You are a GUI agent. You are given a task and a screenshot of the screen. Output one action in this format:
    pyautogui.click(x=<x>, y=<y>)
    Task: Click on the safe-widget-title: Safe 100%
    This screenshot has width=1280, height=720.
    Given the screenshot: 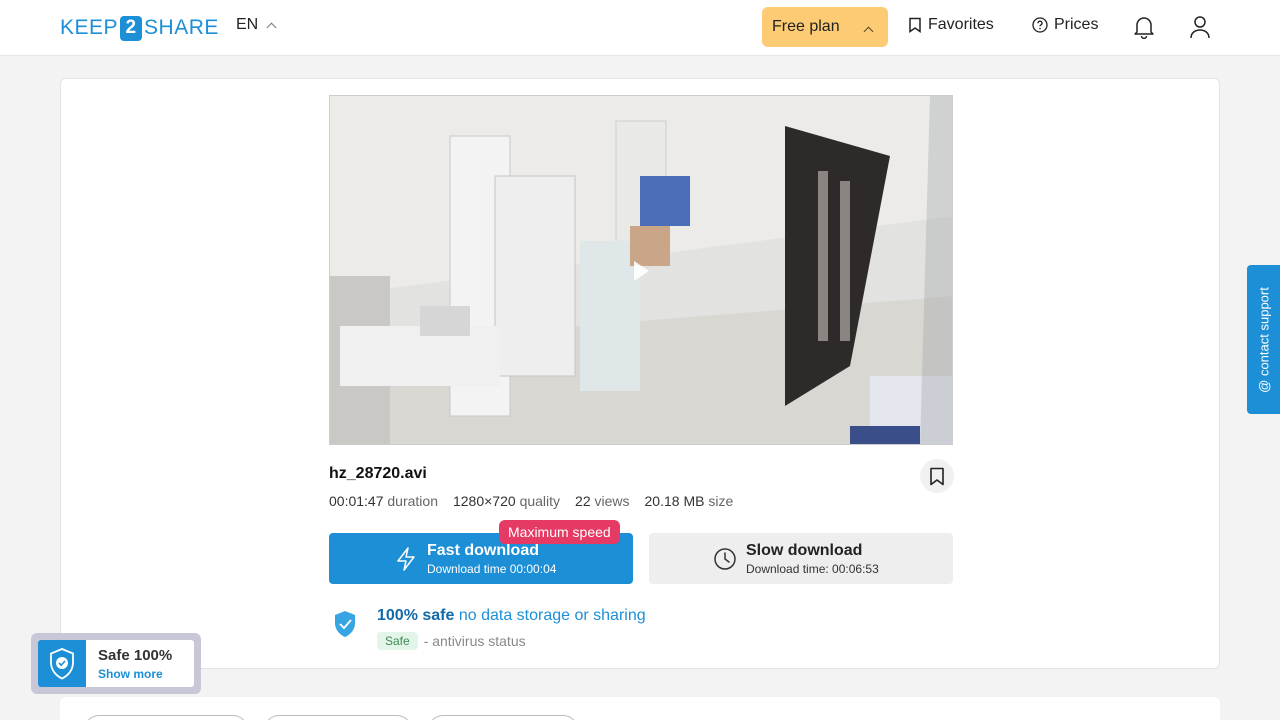 What is the action you would take?
    pyautogui.click(x=135, y=655)
    